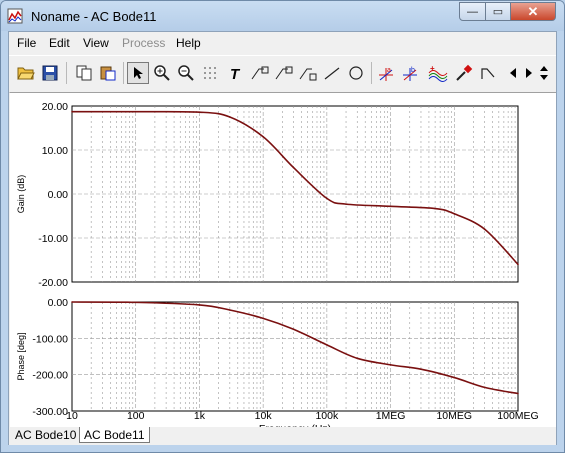 This screenshot has width=565, height=453. I want to click on text-icon: T, so click(235, 73).